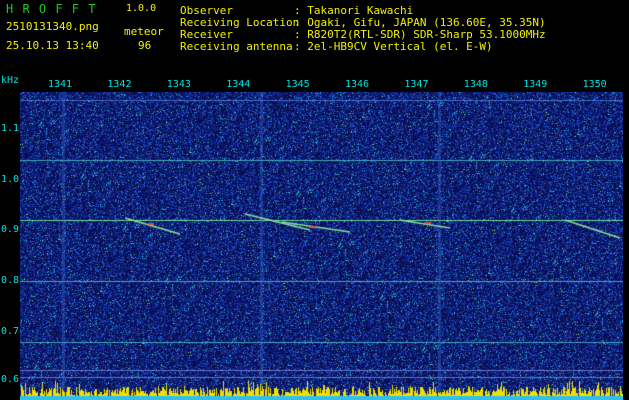 This screenshot has height=400, width=629. Describe the element at coordinates (10, 80) in the screenshot. I see `y-unit-label: kHz` at that location.